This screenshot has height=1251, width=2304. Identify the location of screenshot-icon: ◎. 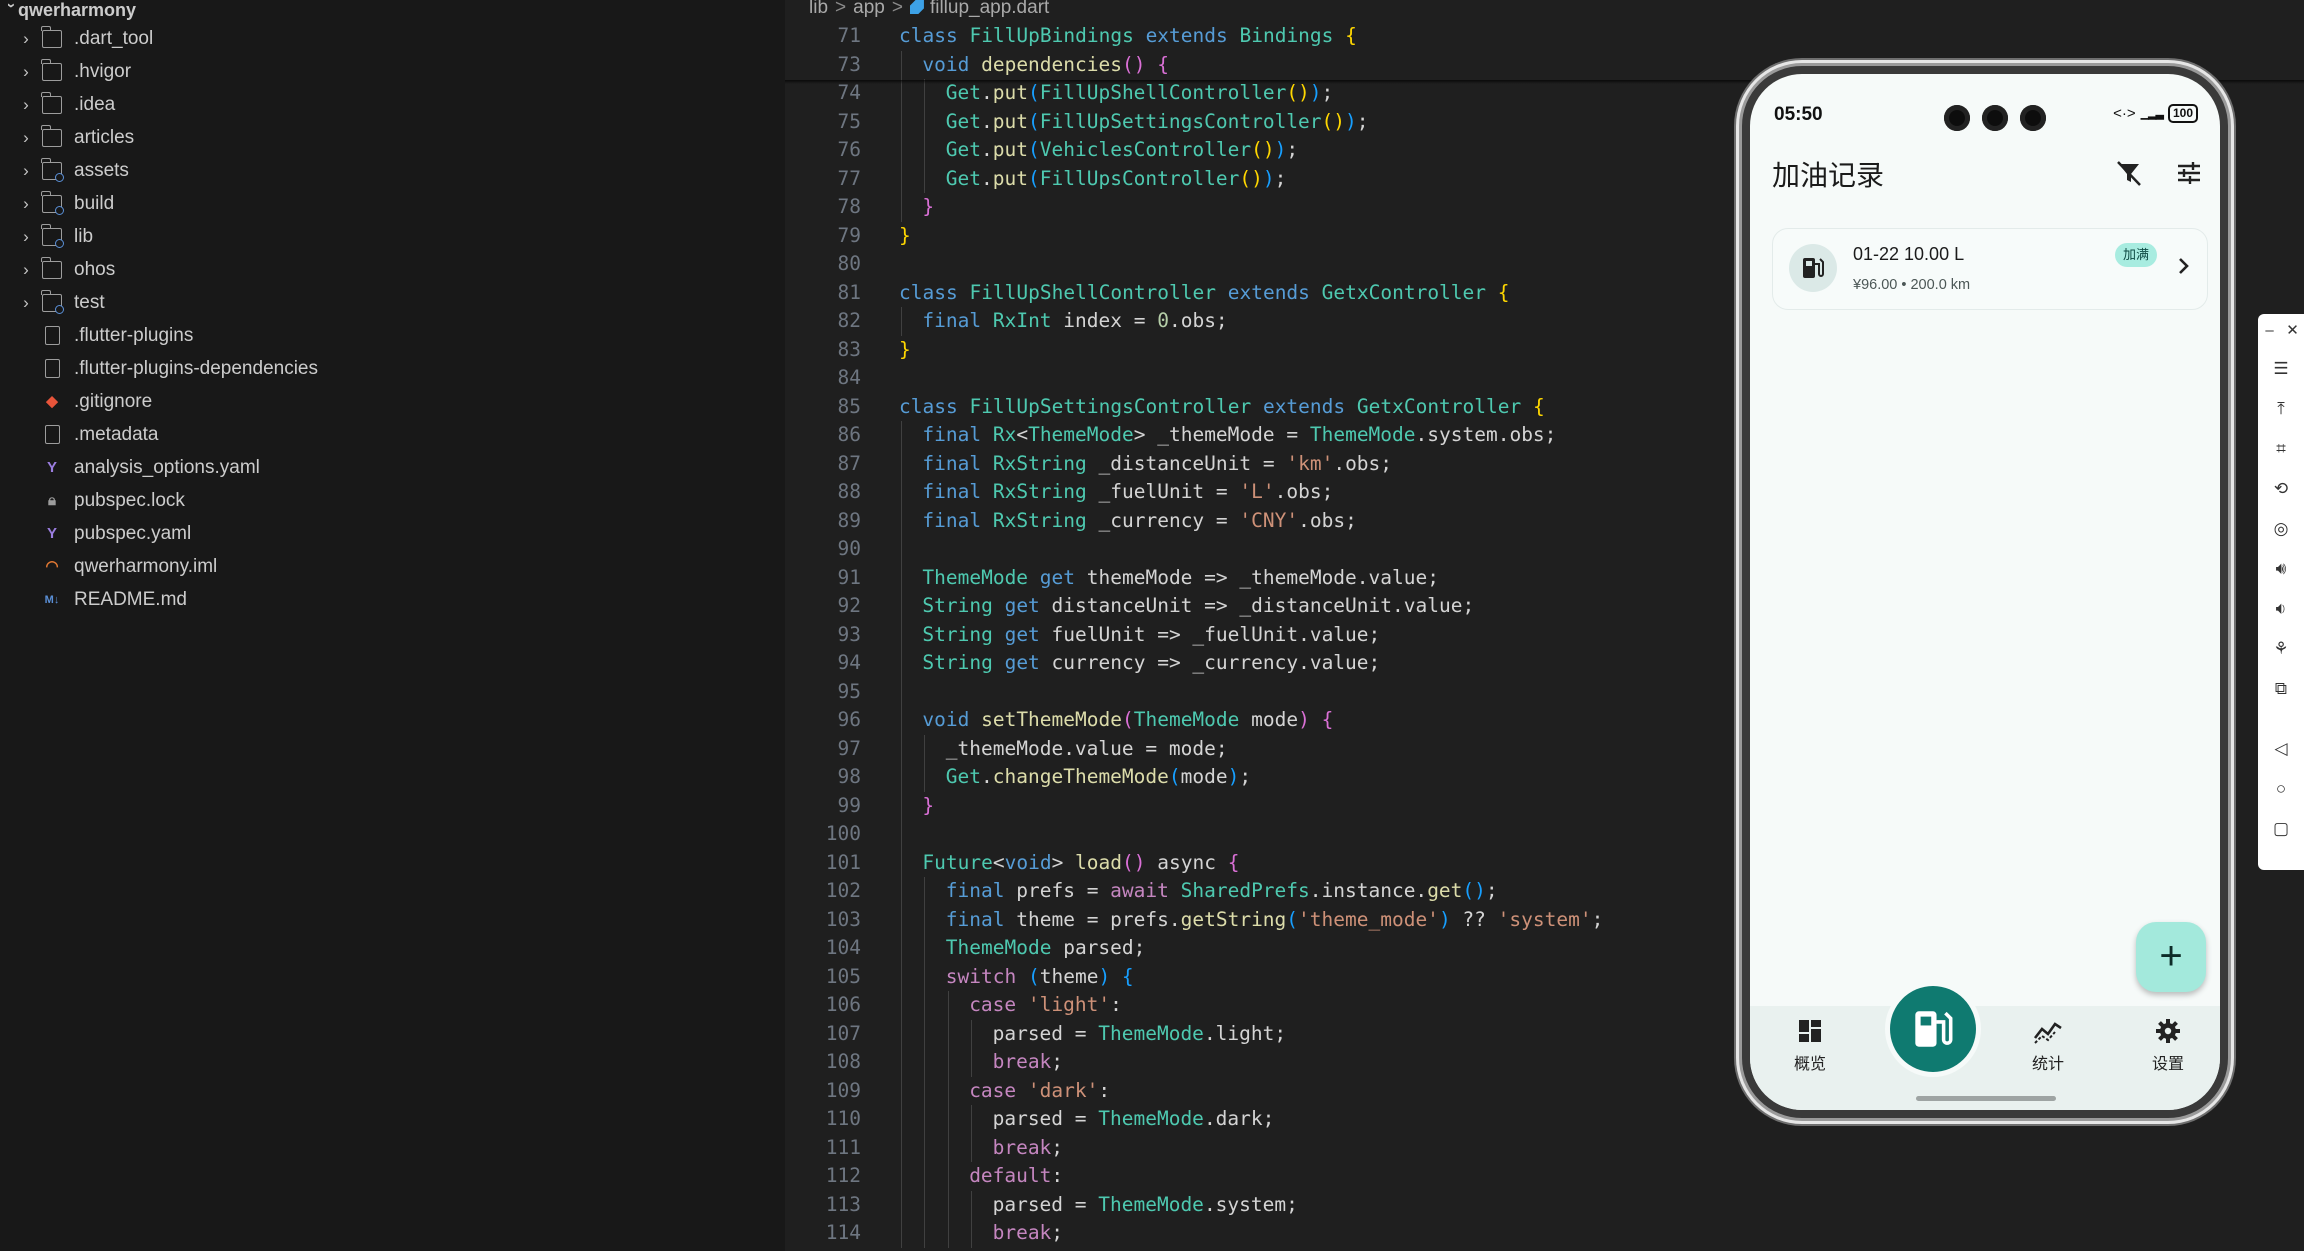
(2281, 529).